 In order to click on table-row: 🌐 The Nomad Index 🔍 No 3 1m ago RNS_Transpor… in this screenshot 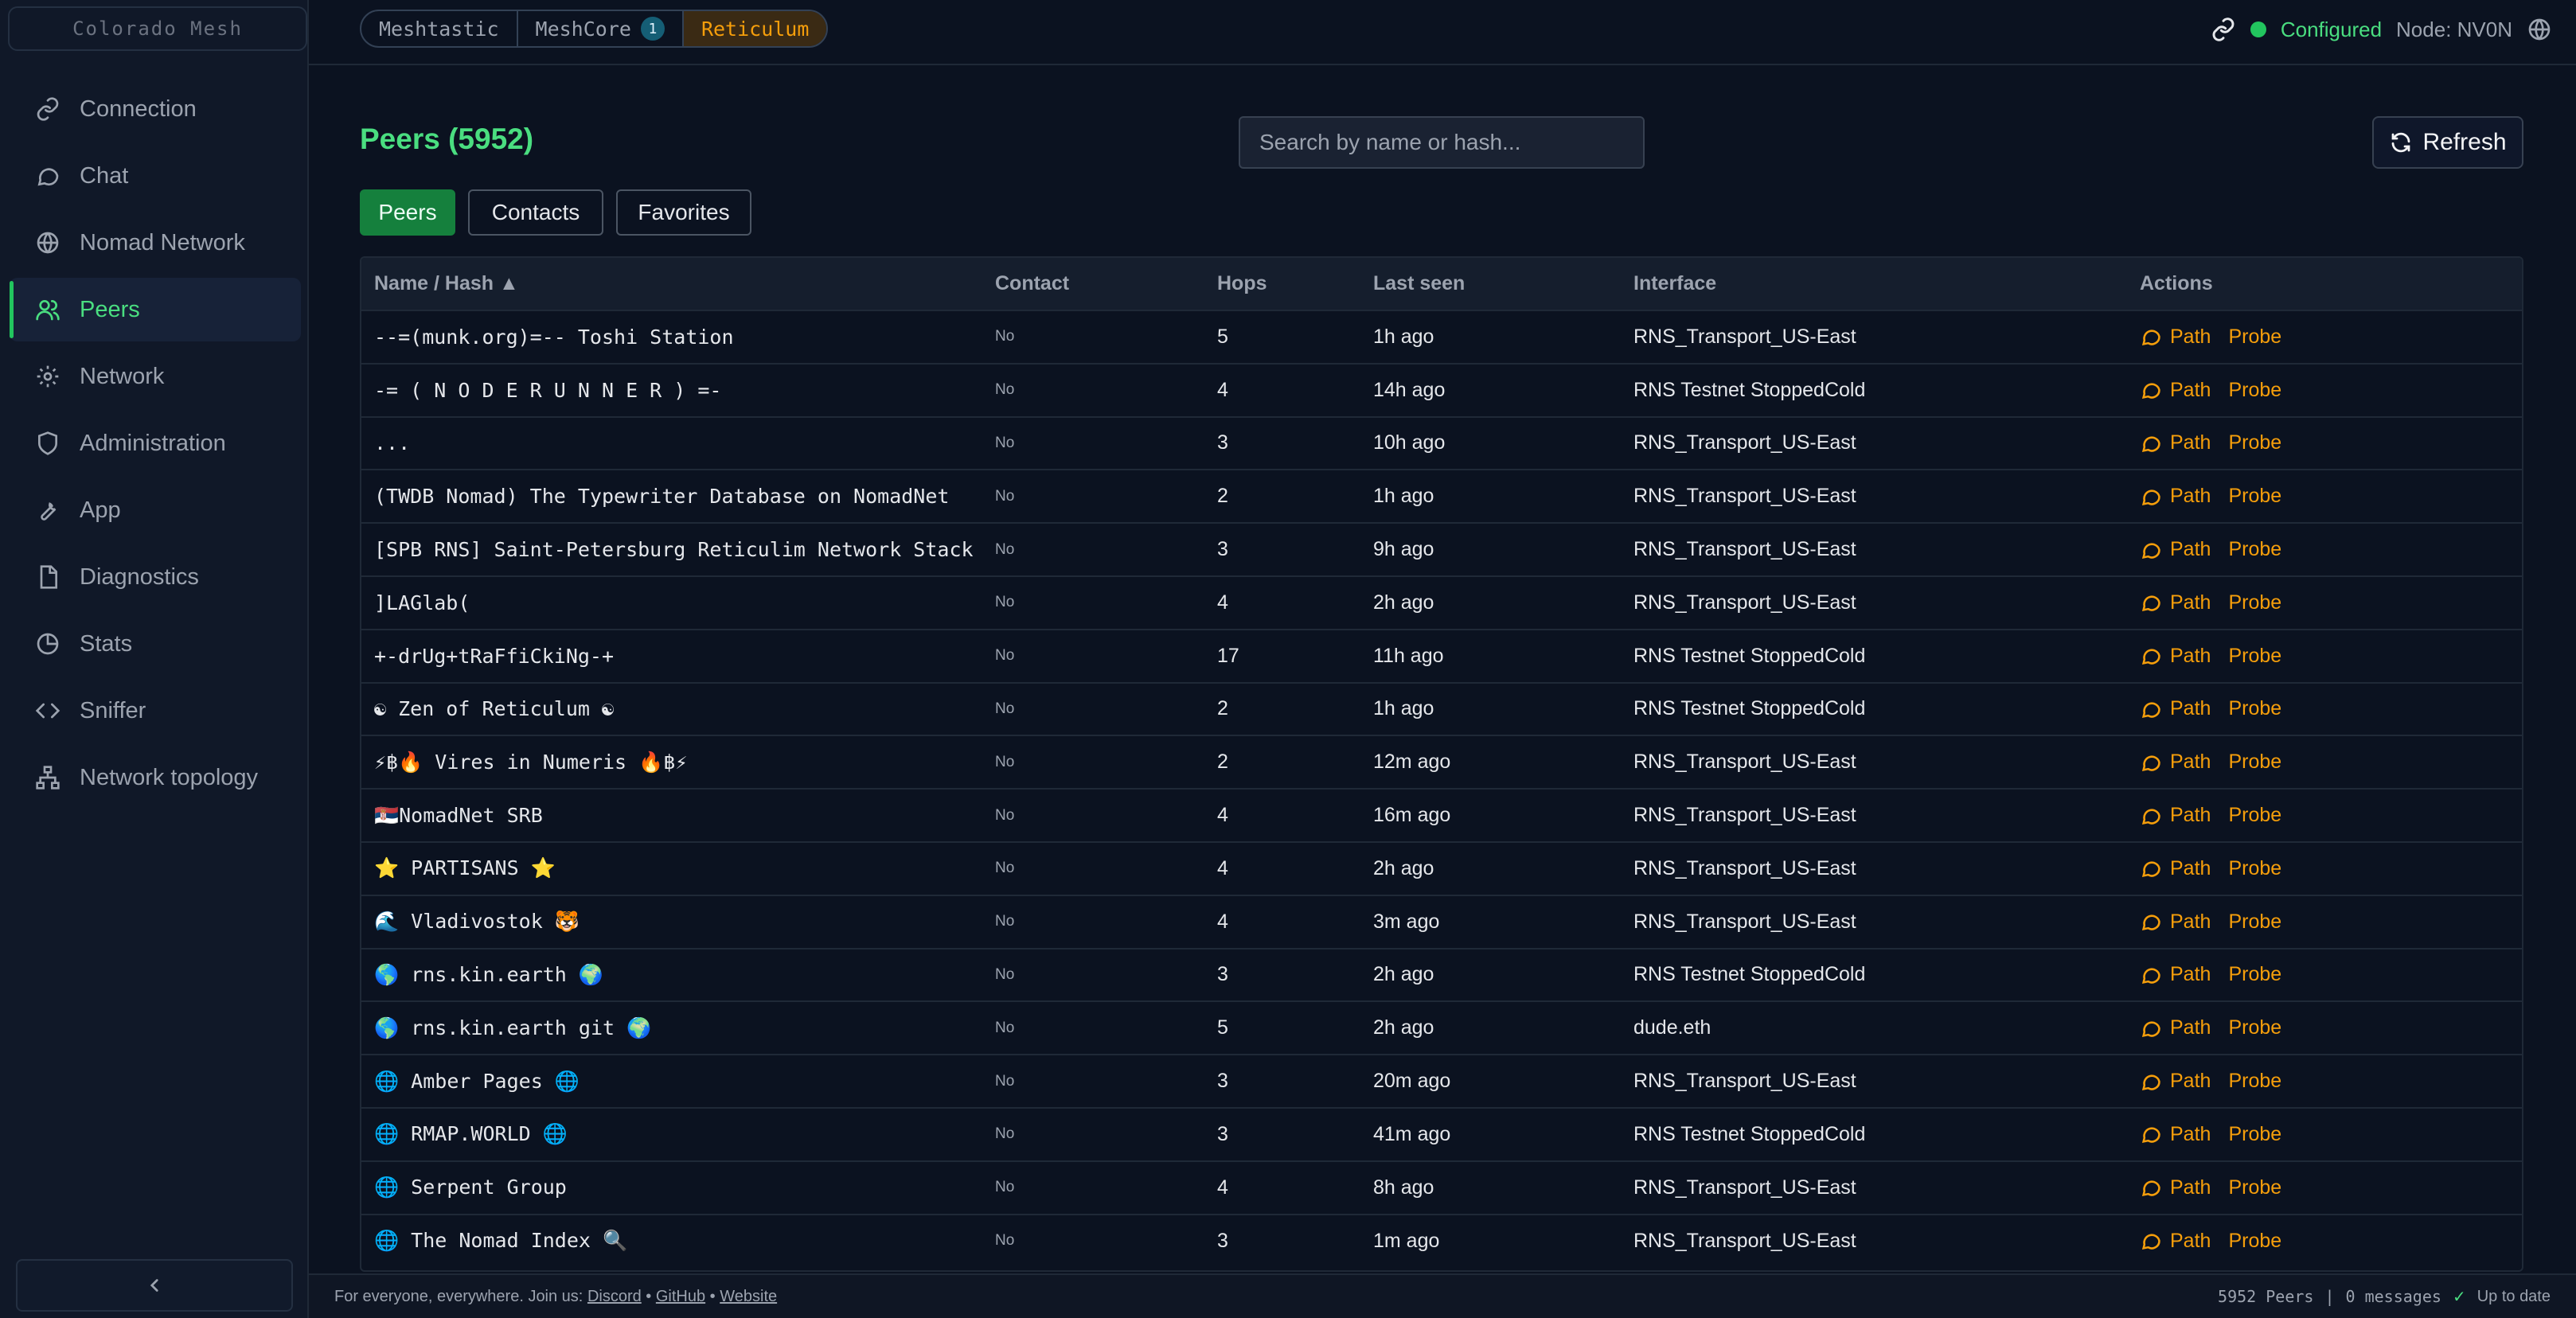, I will do `click(1441, 1241)`.